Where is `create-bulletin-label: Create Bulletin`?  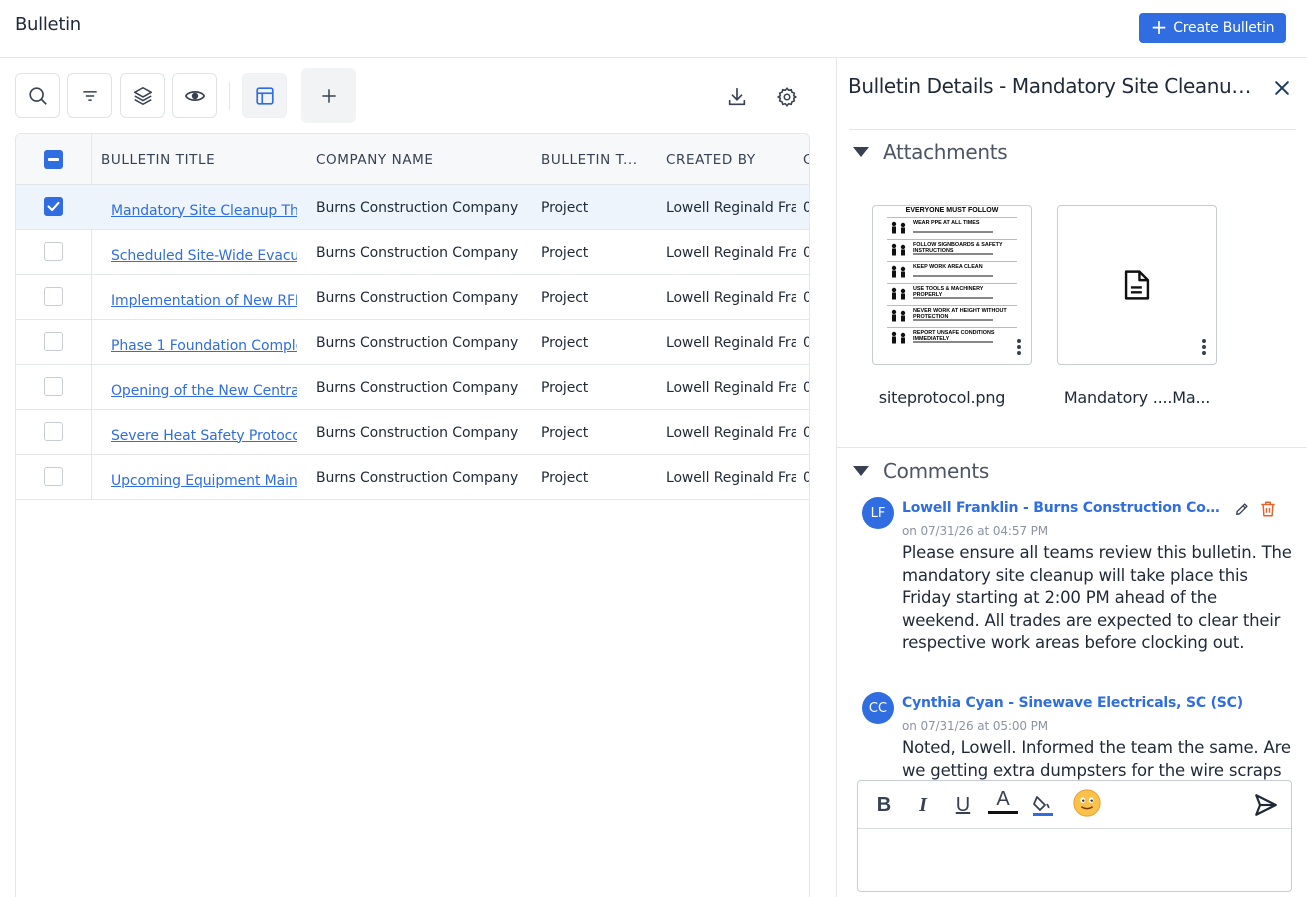
create-bulletin-label: Create Bulletin is located at coordinates (1224, 28).